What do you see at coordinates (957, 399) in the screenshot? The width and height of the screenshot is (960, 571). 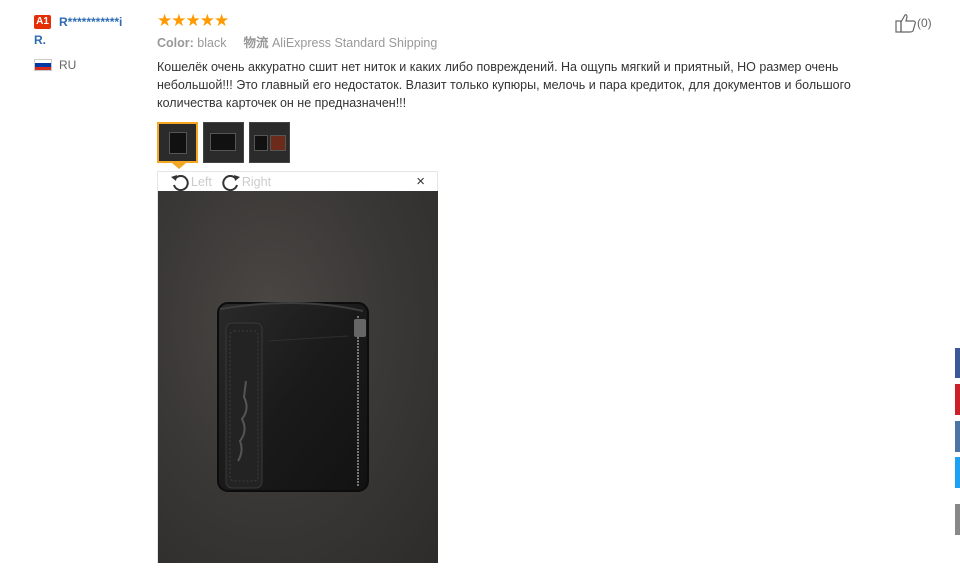 I see `share-button-pinterest` at bounding box center [957, 399].